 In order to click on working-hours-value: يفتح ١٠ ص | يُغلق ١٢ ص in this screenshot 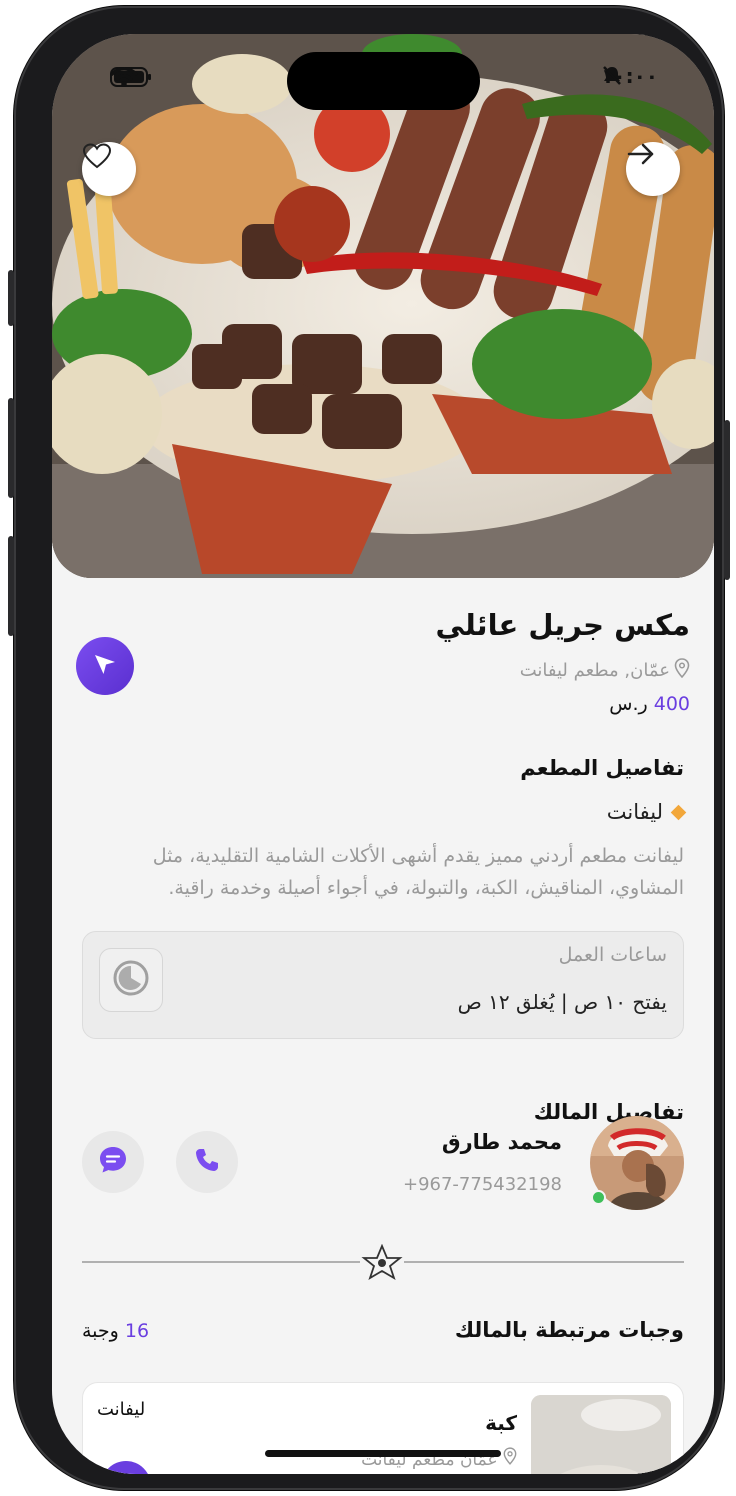, I will do `click(562, 1002)`.